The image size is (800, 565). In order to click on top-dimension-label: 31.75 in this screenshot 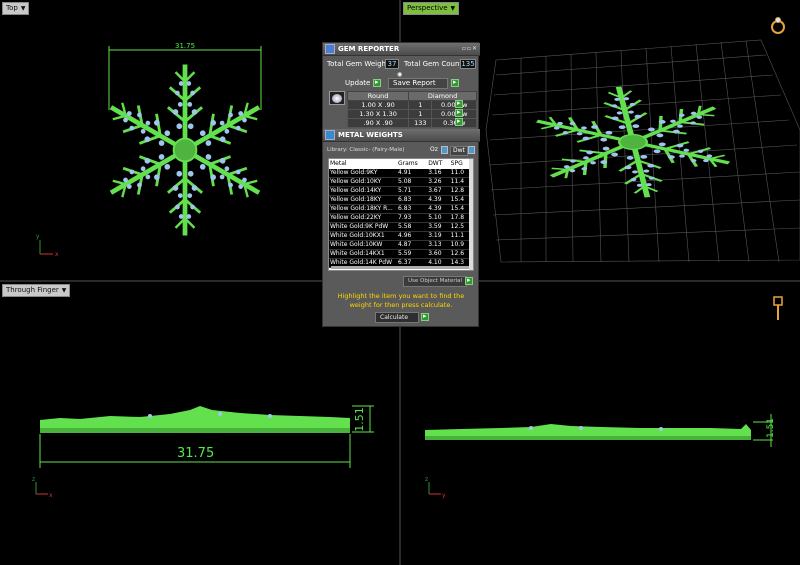, I will do `click(185, 46)`.